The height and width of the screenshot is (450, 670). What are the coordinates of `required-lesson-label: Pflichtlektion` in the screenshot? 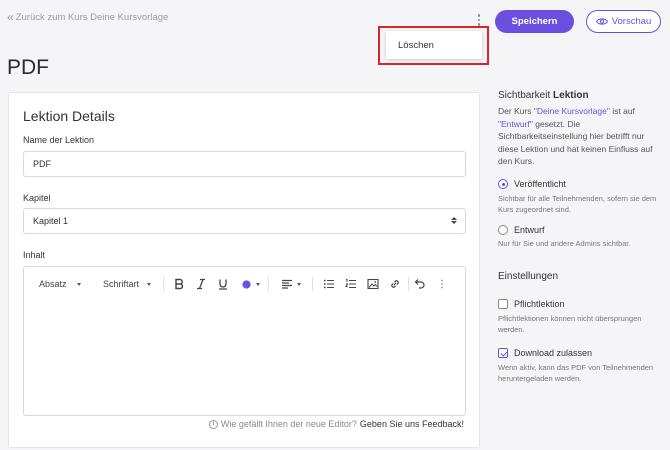 It's located at (539, 304).